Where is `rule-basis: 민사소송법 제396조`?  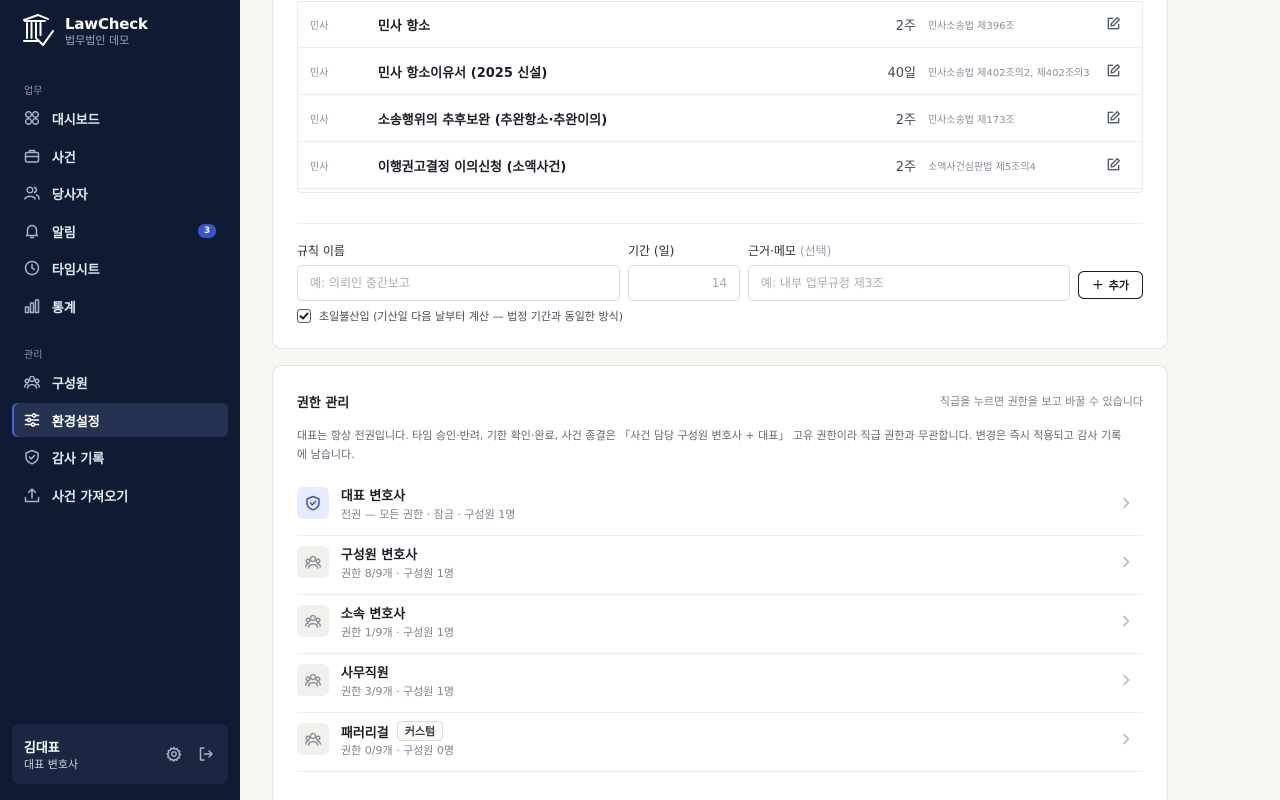
rule-basis: 민사소송법 제396조 is located at coordinates (971, 26).